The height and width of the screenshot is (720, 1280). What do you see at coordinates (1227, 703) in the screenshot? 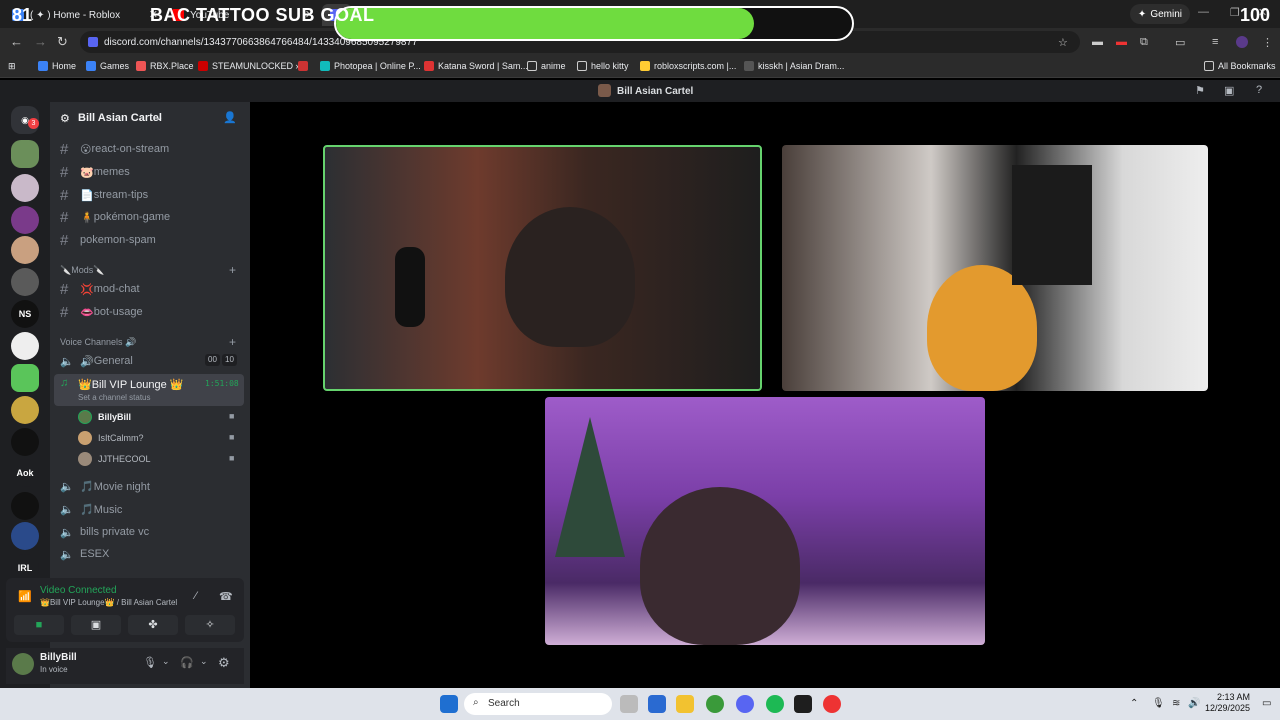
I see `taskbar-clock: 2:13 AM 12/29/2025` at bounding box center [1227, 703].